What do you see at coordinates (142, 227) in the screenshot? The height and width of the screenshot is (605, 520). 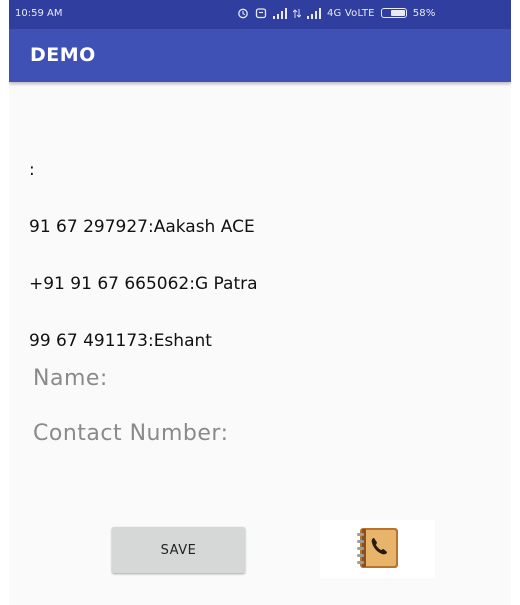 I see `contact-line: 91 67 297927:Aakash ACE` at bounding box center [142, 227].